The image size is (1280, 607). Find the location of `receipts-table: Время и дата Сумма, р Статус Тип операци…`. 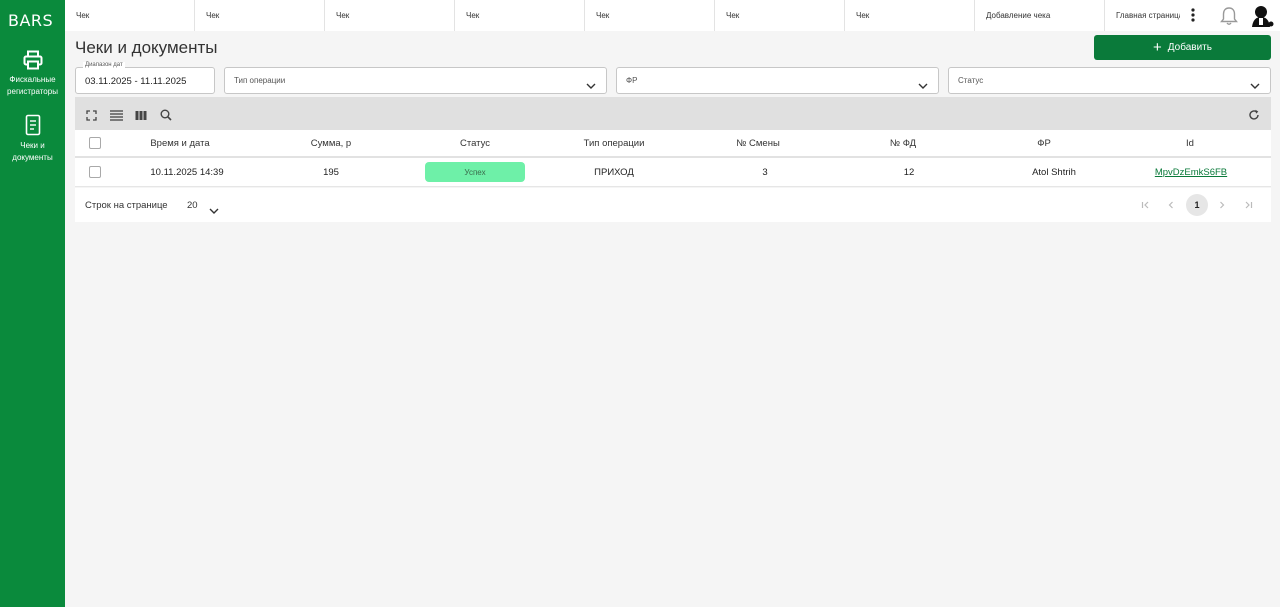

receipts-table: Время и дата Сумма, р Статус Тип операци… is located at coordinates (673, 158).